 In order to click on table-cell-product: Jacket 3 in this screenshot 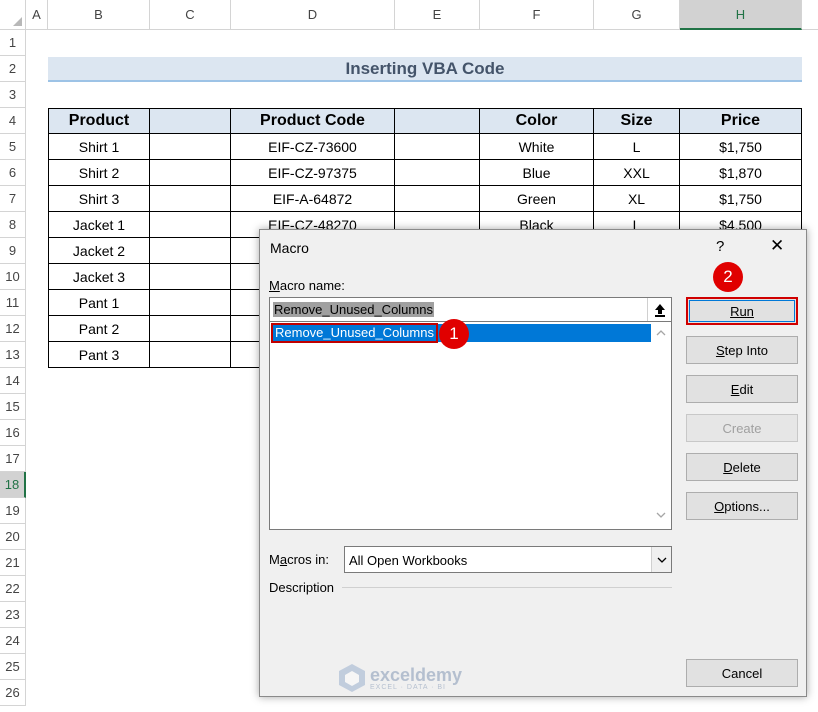, I will do `click(99, 277)`.